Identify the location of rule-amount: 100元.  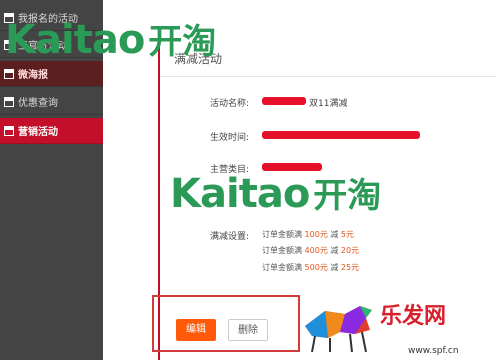
(316, 234).